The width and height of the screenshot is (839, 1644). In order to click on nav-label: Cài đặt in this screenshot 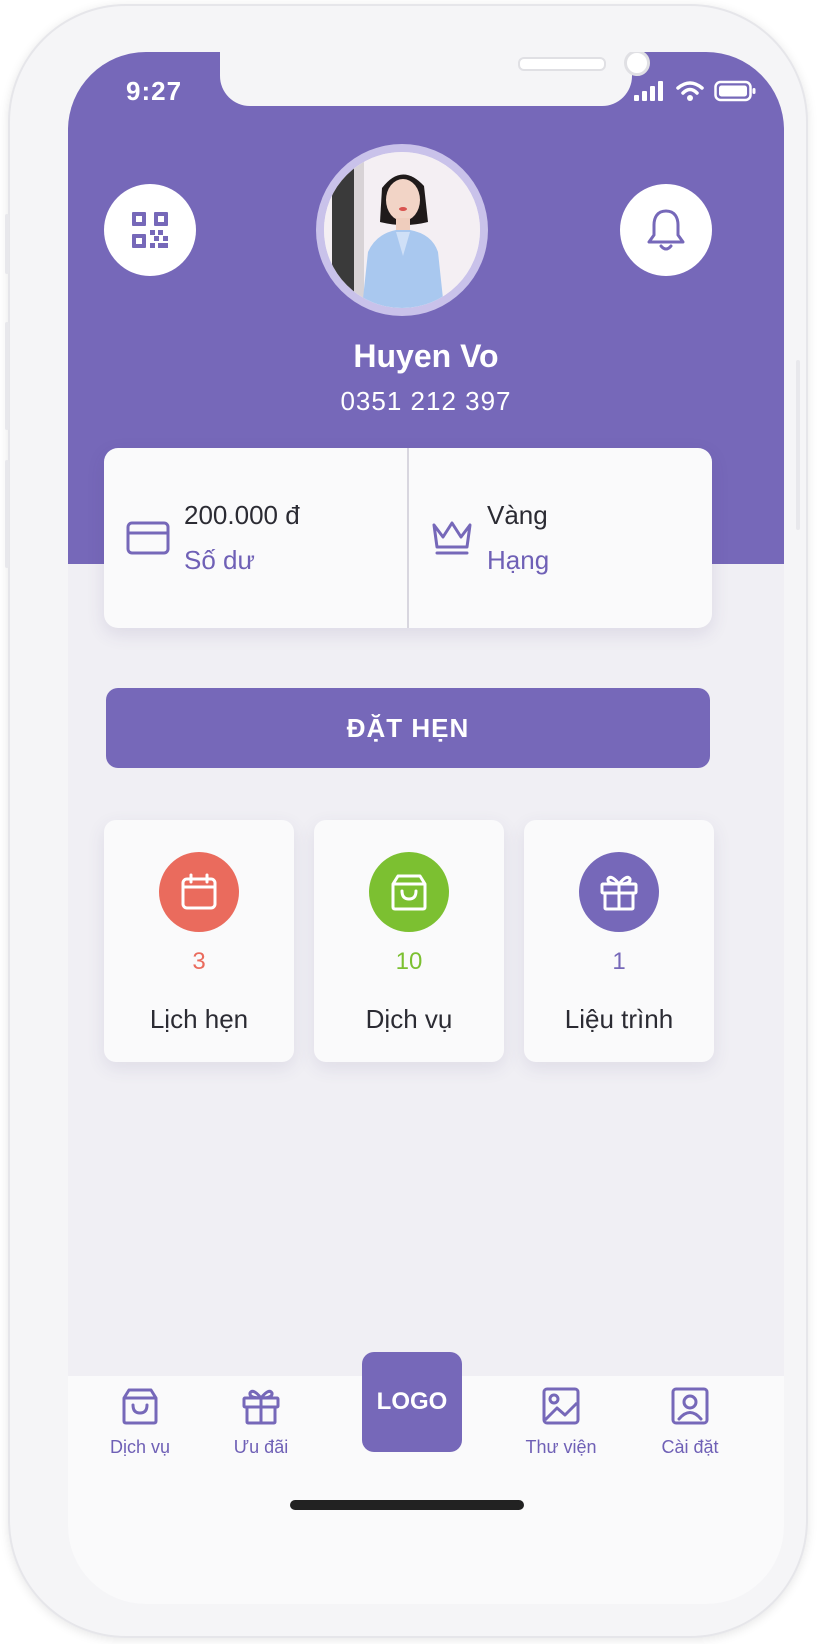, I will do `click(690, 1447)`.